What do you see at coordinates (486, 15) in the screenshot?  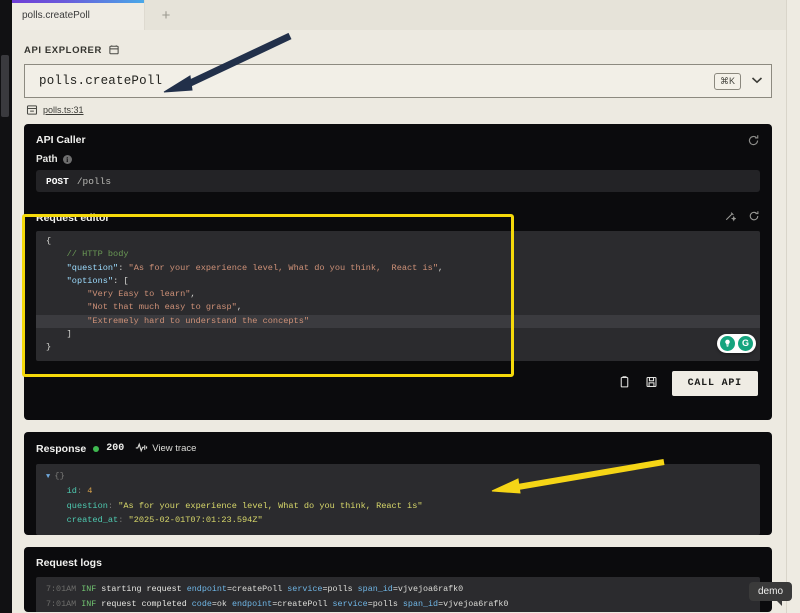 I see `tab-bar-filler` at bounding box center [486, 15].